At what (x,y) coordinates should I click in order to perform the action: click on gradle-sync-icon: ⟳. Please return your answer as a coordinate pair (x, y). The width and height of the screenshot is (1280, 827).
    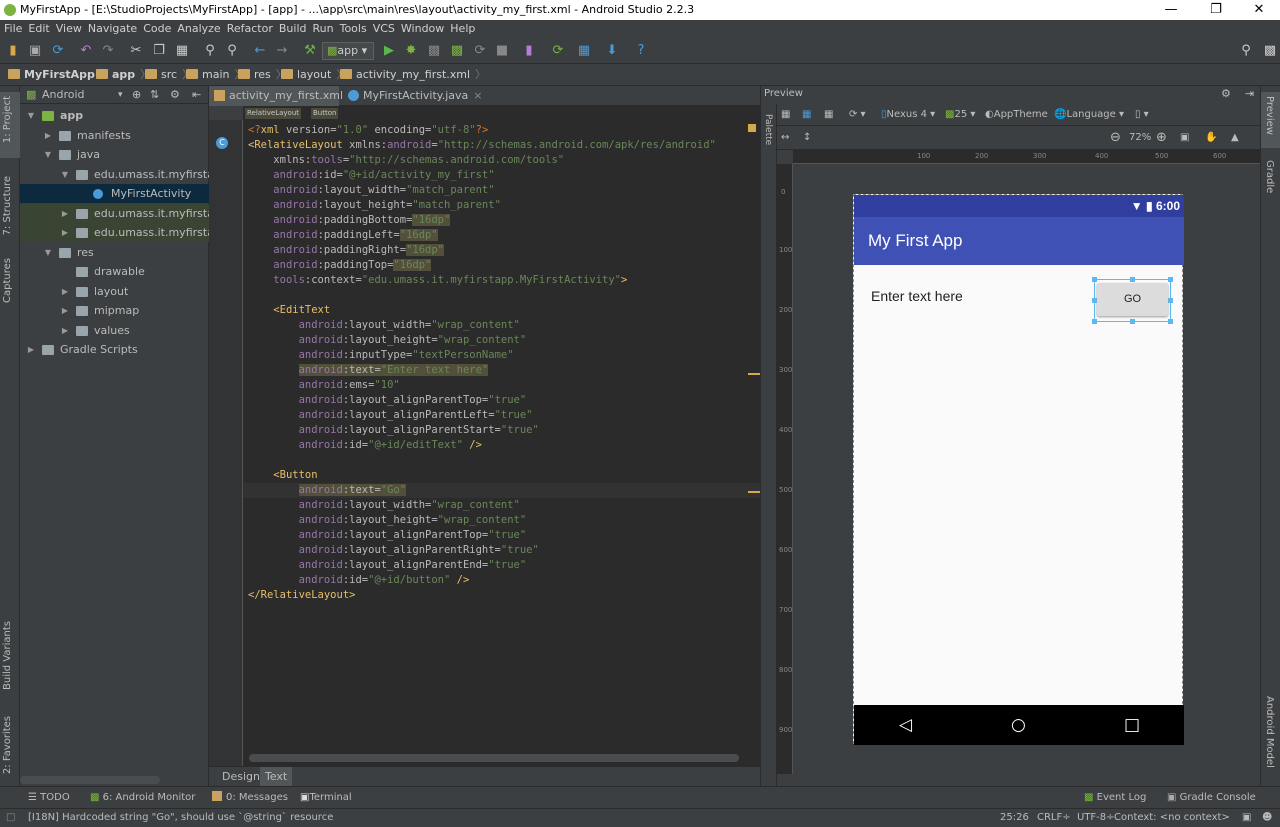
    Looking at the image, I should click on (558, 51).